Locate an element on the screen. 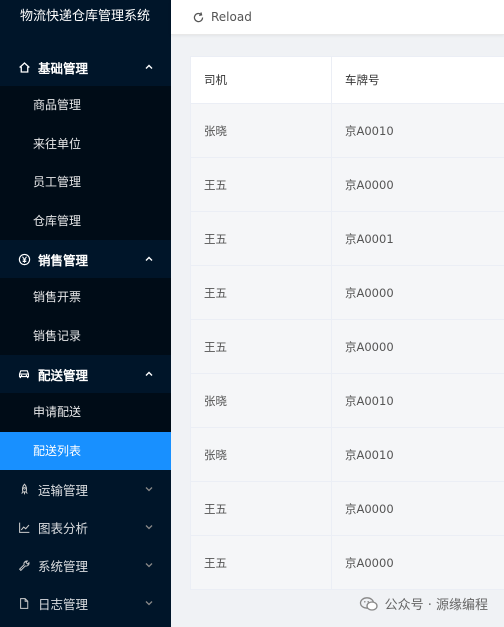 This screenshot has width=504, height=627. watermark-text: 公众号 · 源缘编程 is located at coordinates (436, 605).